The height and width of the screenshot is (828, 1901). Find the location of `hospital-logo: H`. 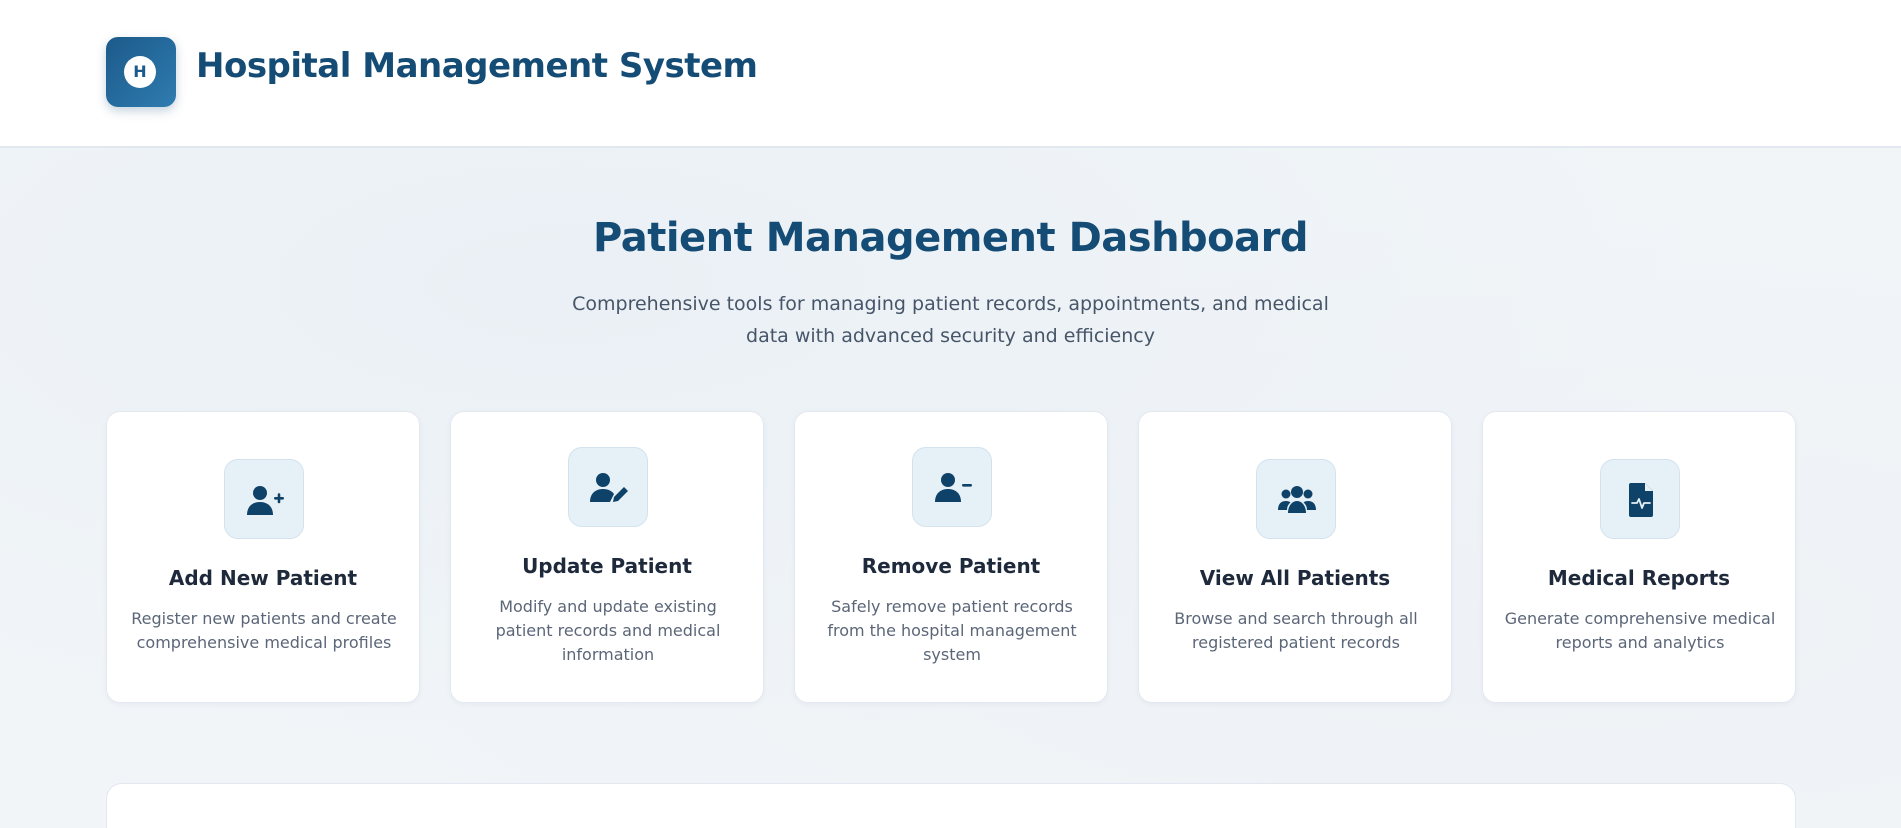

hospital-logo: H is located at coordinates (141, 72).